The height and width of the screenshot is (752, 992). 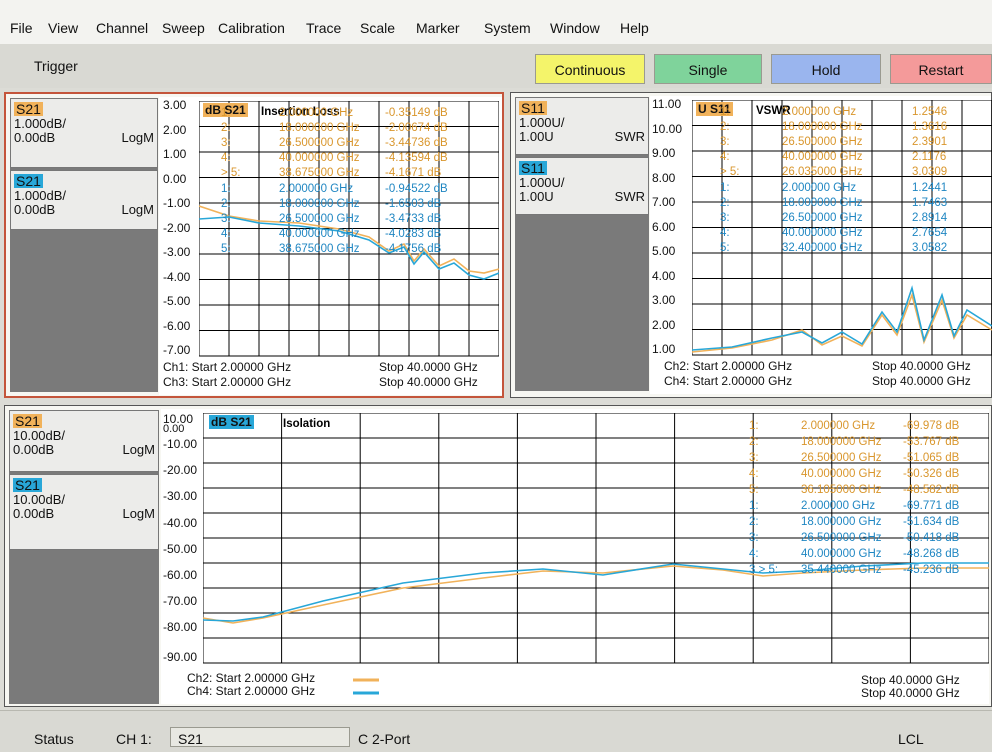 I want to click on y-tick-label: -3.00, so click(x=177, y=252).